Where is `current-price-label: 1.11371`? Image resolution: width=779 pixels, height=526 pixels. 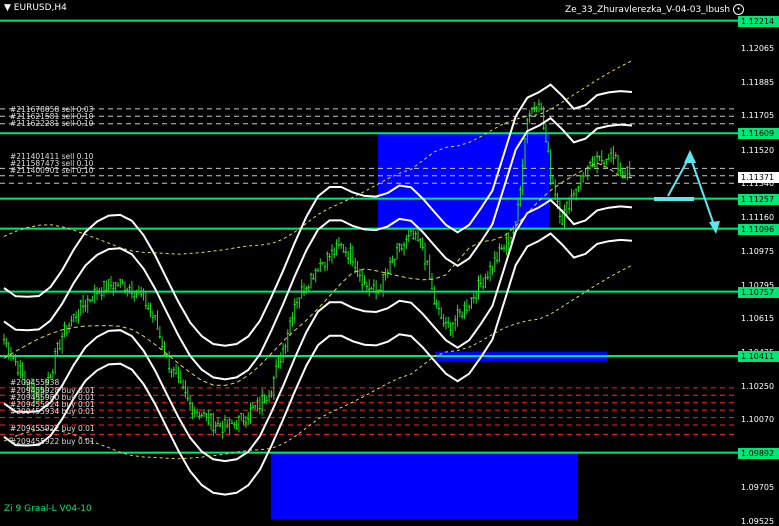 current-price-label: 1.11371 is located at coordinates (758, 178).